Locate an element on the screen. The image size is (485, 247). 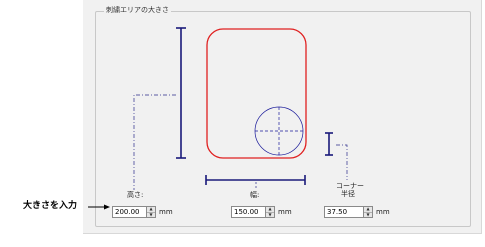
corner-radius-spinner-arrows: ▲ ▼ is located at coordinates (368, 212).